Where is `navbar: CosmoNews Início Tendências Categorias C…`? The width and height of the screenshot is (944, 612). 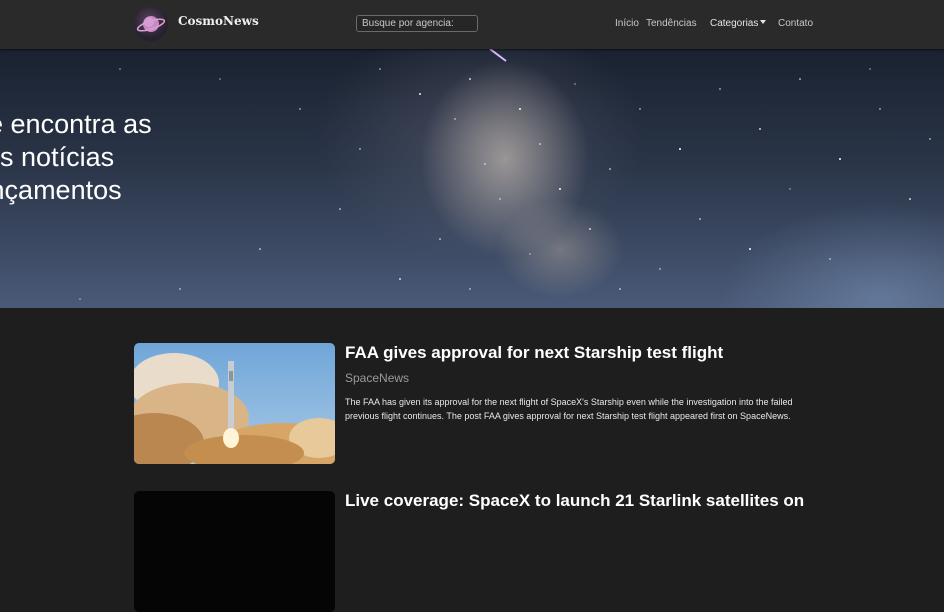 navbar: CosmoNews Início Tendências Categorias C… is located at coordinates (472, 24).